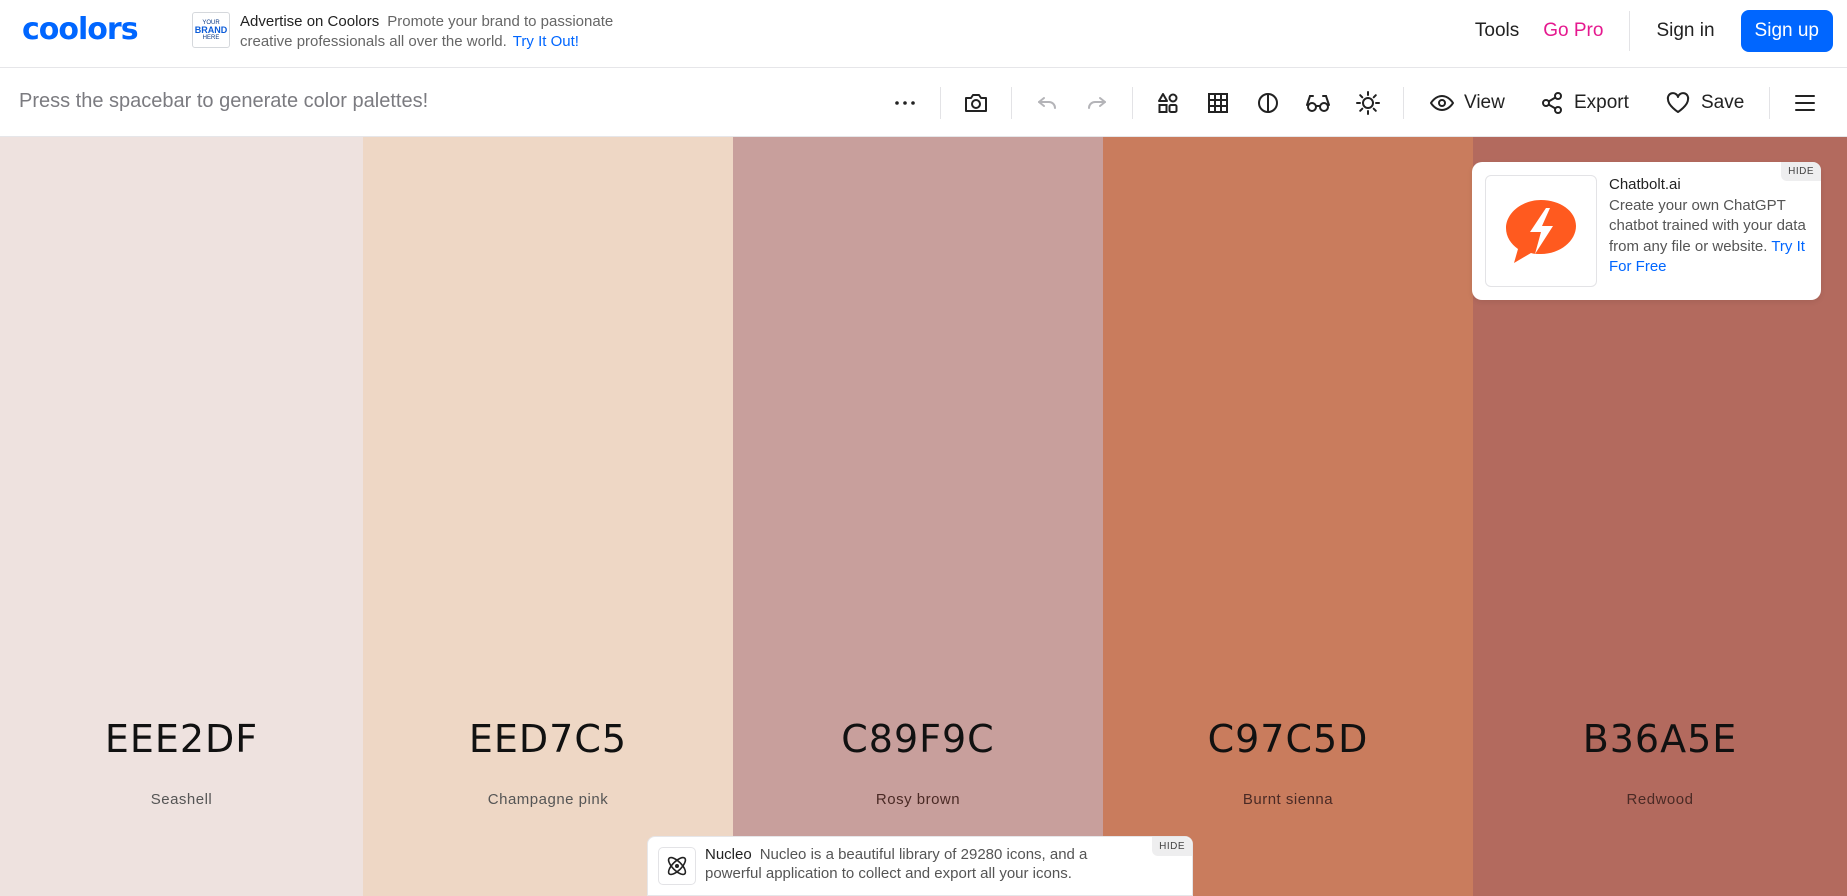  I want to click on export-button: Export, so click(1584, 102).